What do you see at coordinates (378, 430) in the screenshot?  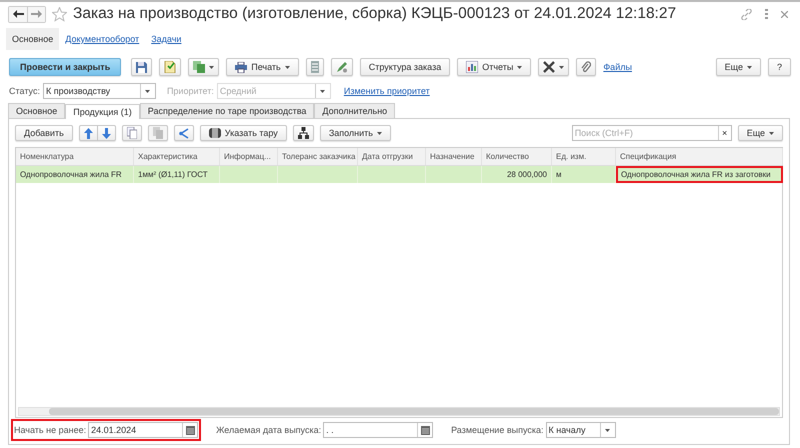 I see `date-field: . .` at bounding box center [378, 430].